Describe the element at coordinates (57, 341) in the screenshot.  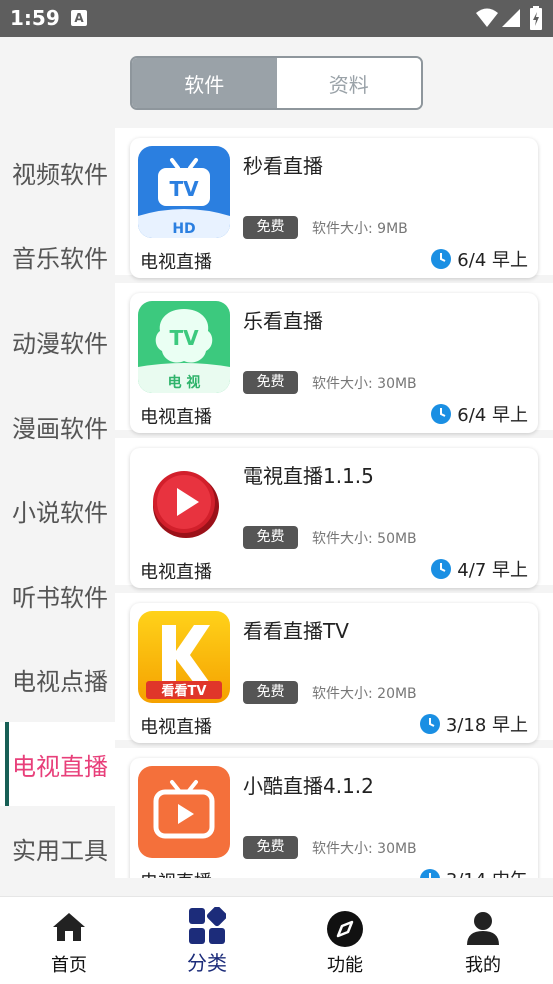
I see `sidebar-item-anime: 动漫软件` at that location.